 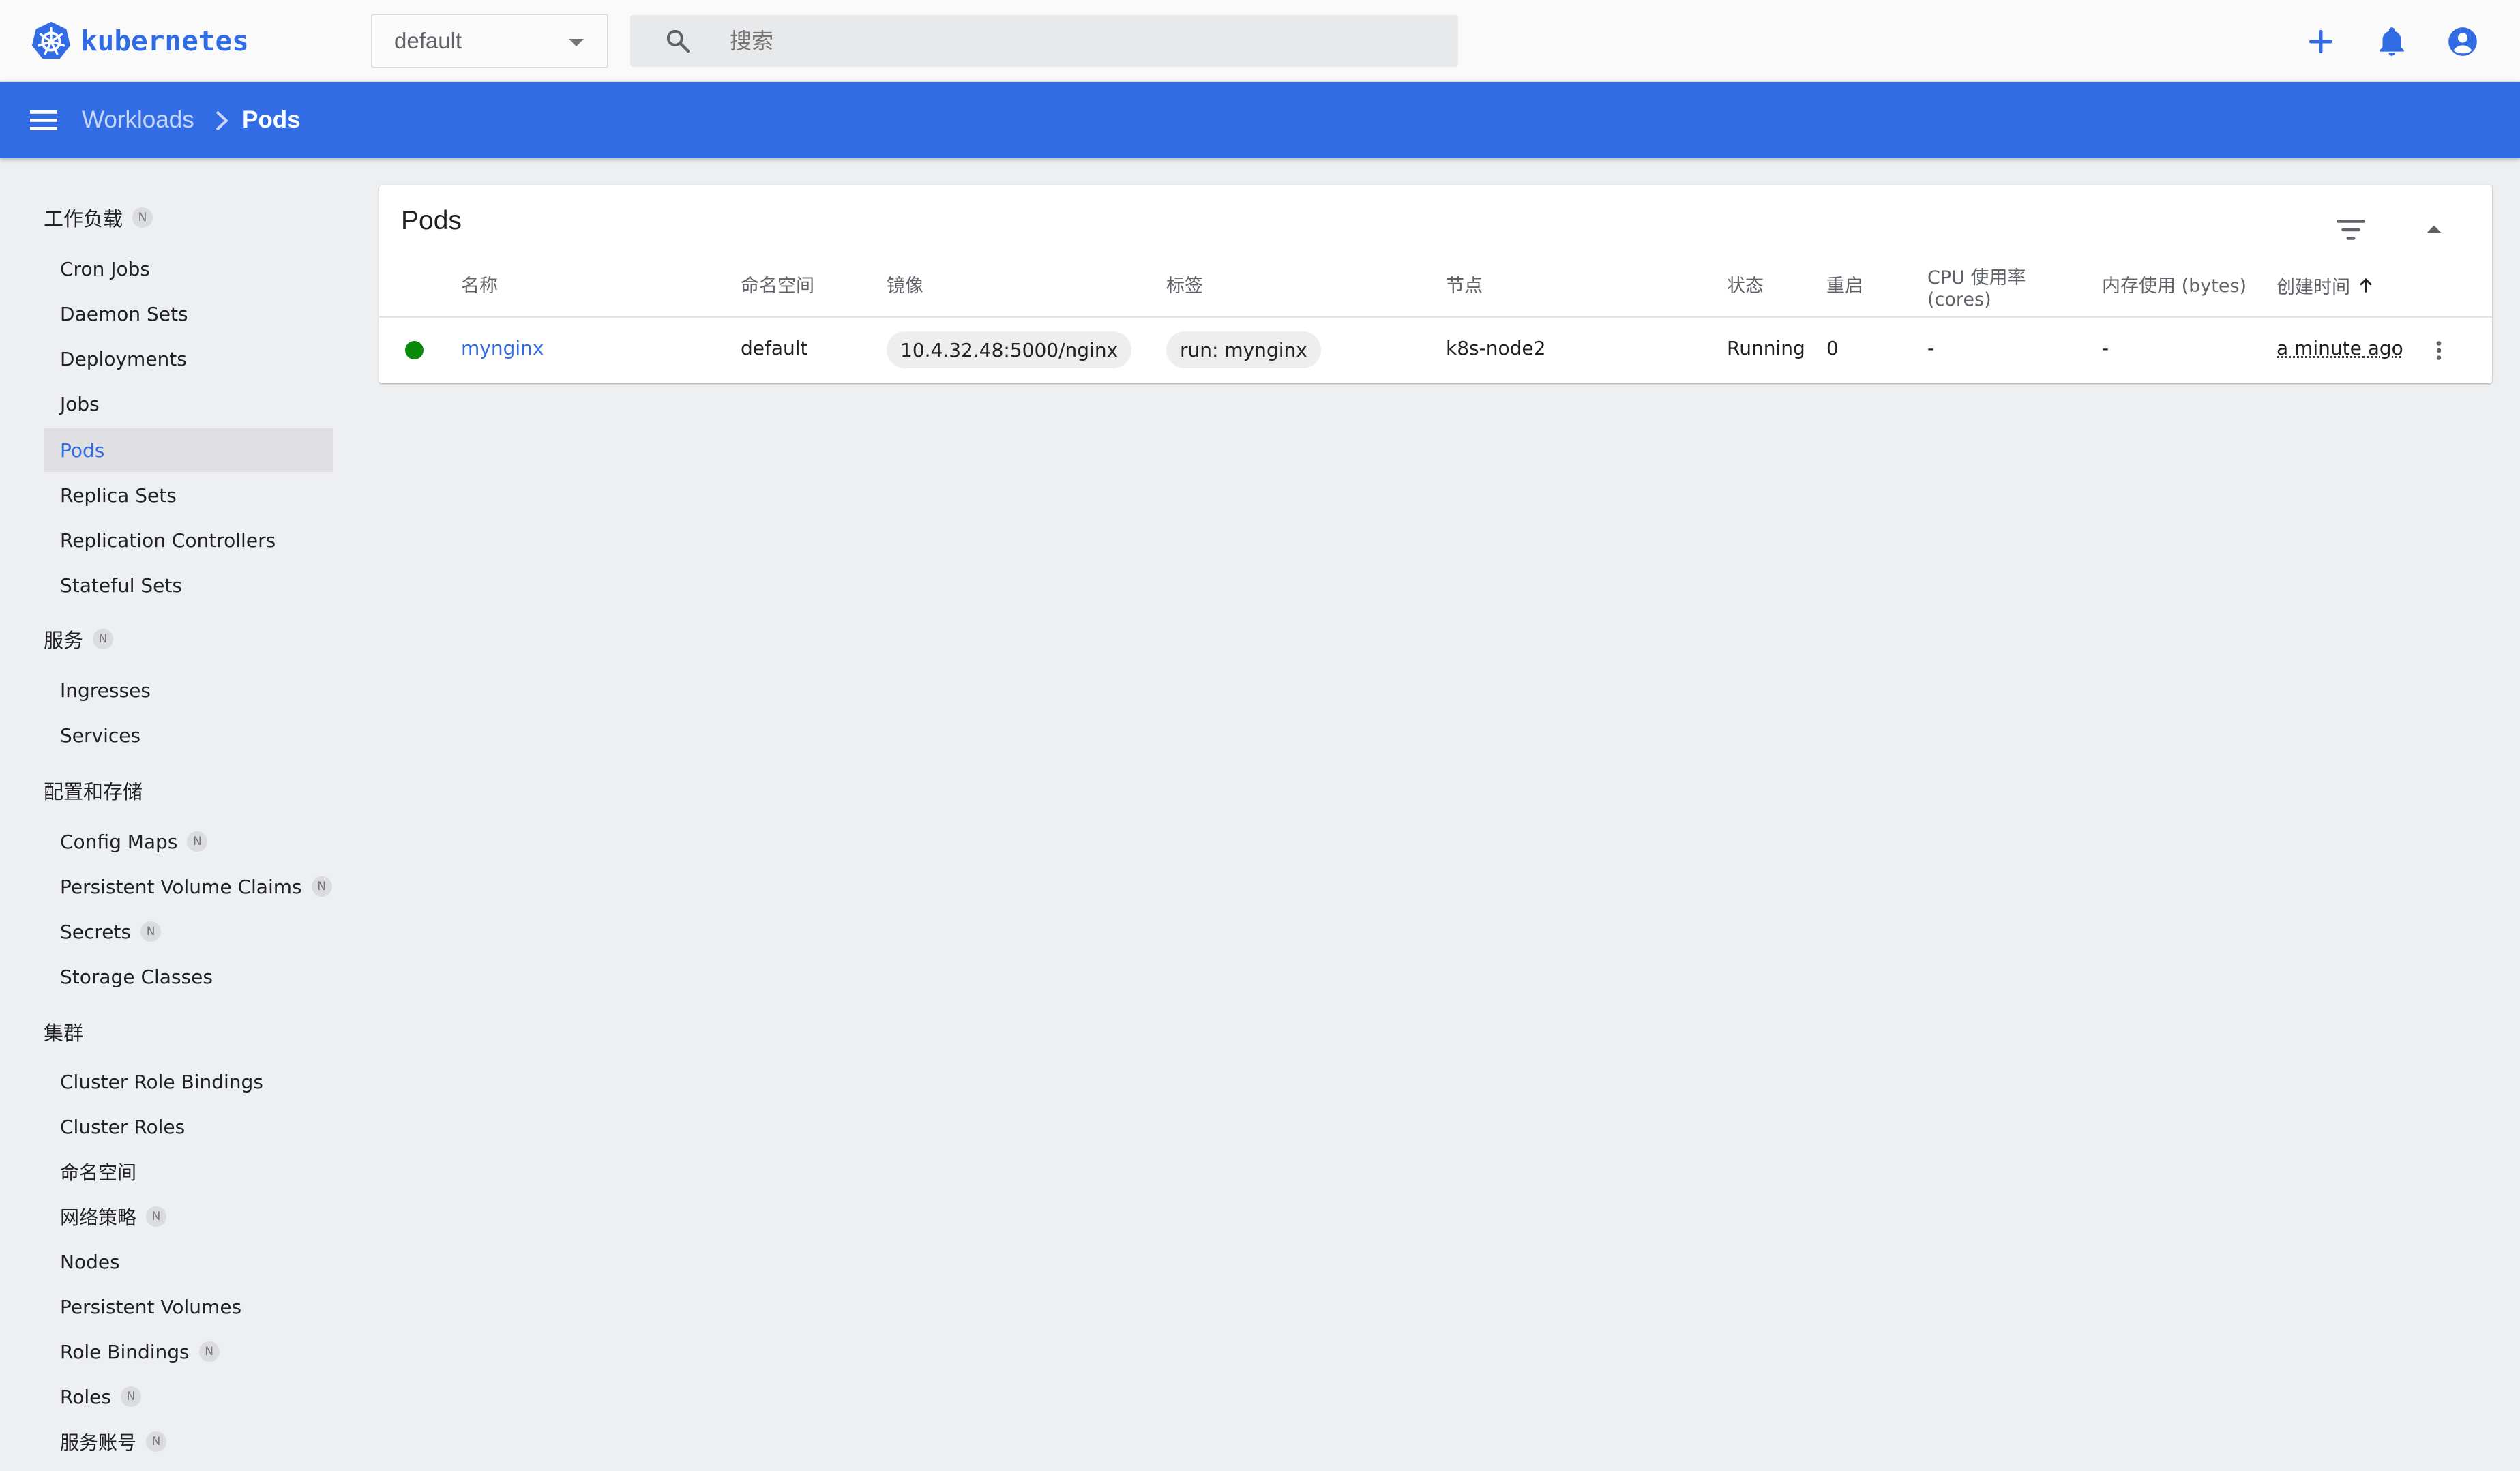 I want to click on column-header-cpu: CPU 使用率 (cores), so click(x=1976, y=289).